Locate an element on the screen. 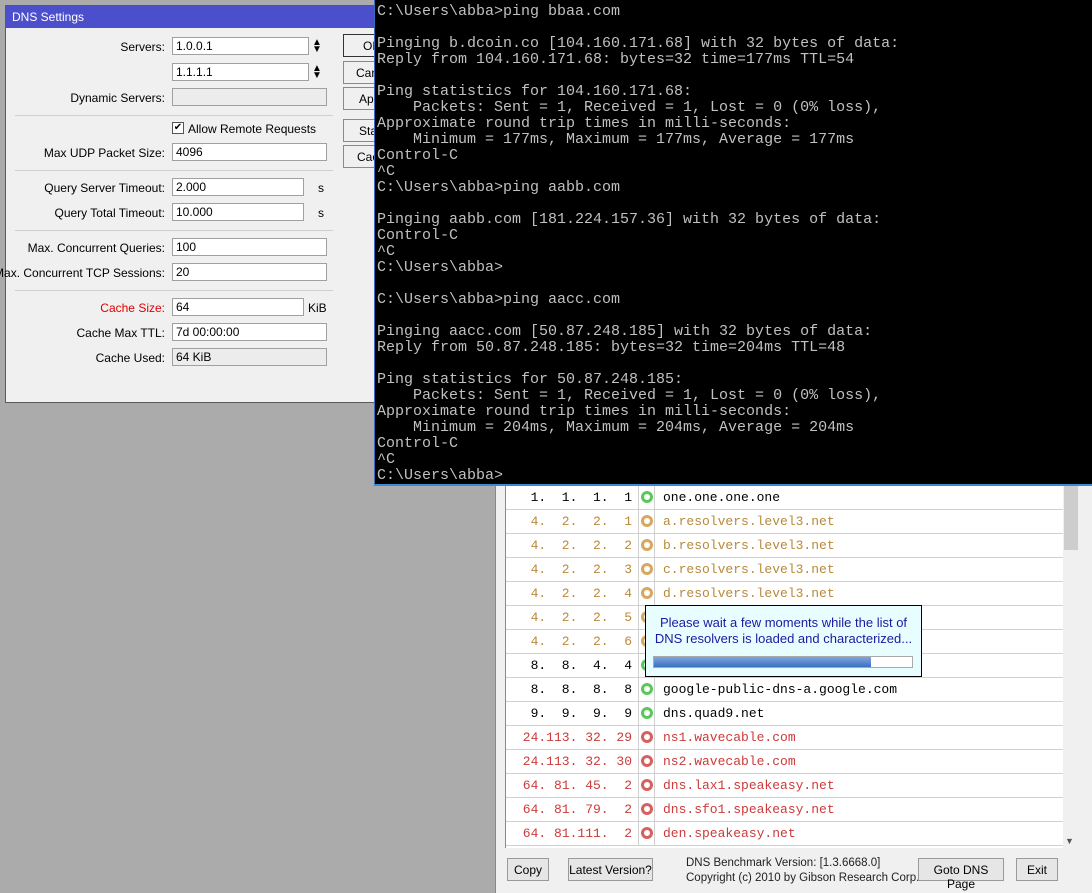  resolver-ip: 4. 2. 2. 5 is located at coordinates (577, 617).